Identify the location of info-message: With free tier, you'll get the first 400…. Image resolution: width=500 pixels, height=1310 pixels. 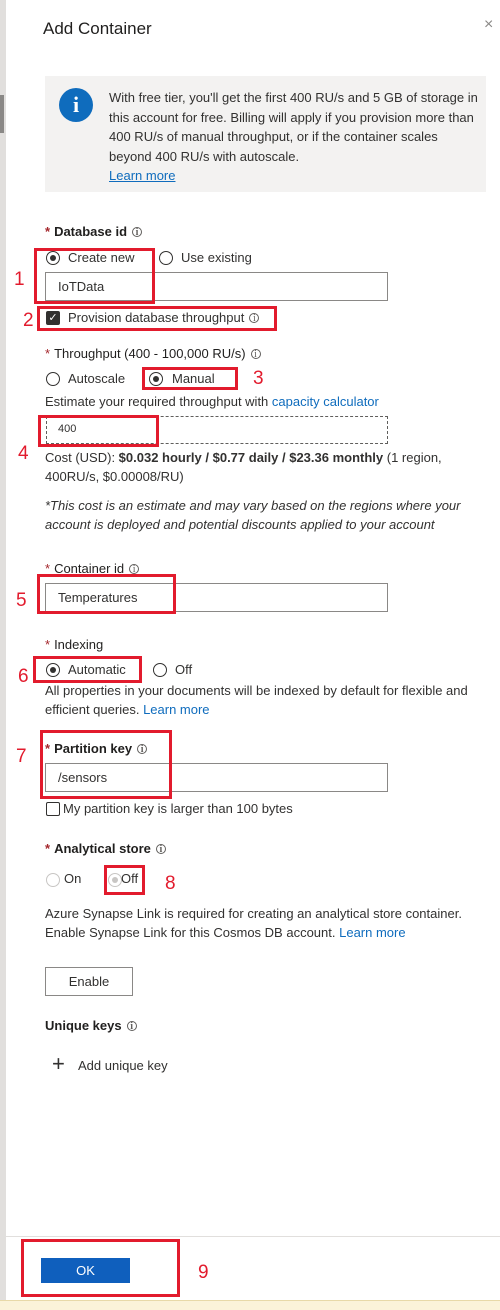
(293, 127).